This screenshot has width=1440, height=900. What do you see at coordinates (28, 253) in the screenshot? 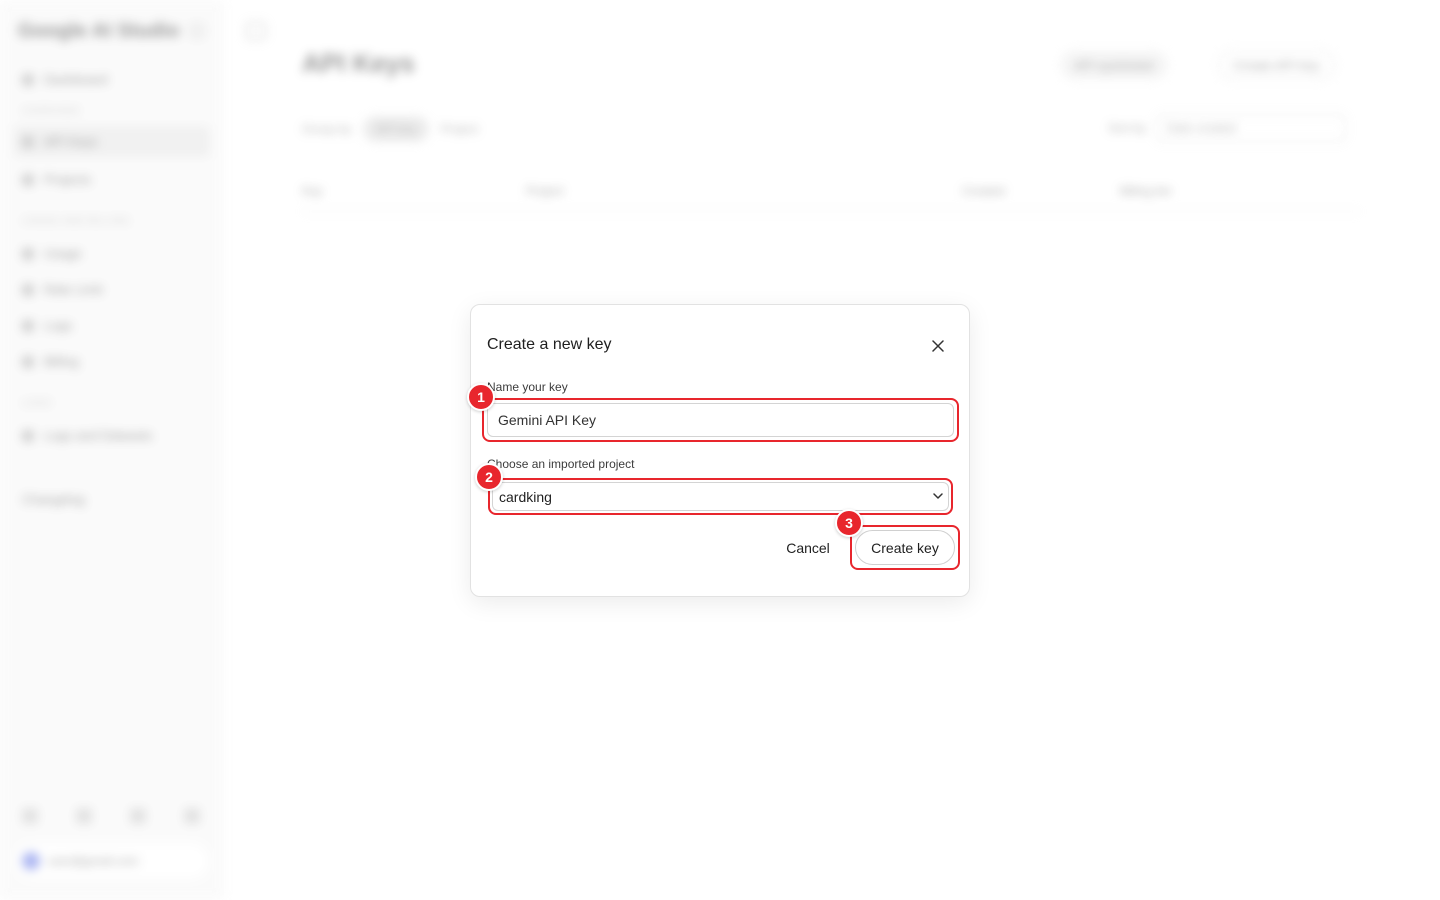
I see `chart-icon` at bounding box center [28, 253].